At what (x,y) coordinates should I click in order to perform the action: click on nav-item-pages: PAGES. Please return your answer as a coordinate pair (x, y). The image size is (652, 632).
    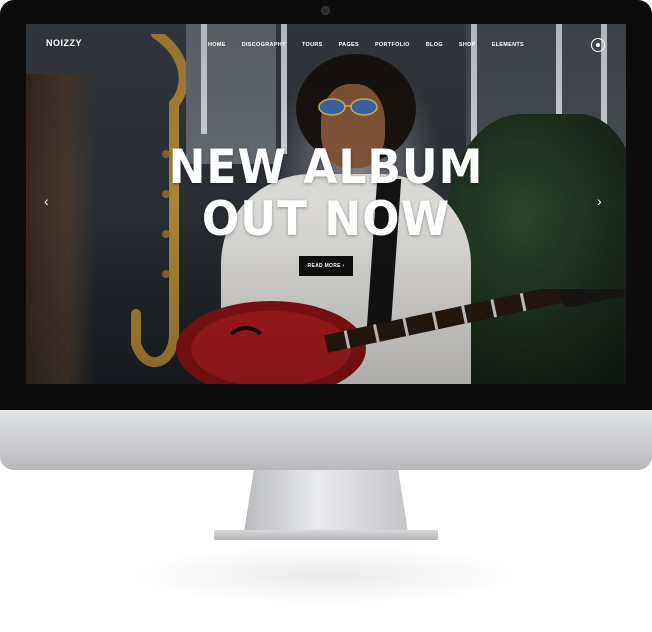
    Looking at the image, I should click on (349, 45).